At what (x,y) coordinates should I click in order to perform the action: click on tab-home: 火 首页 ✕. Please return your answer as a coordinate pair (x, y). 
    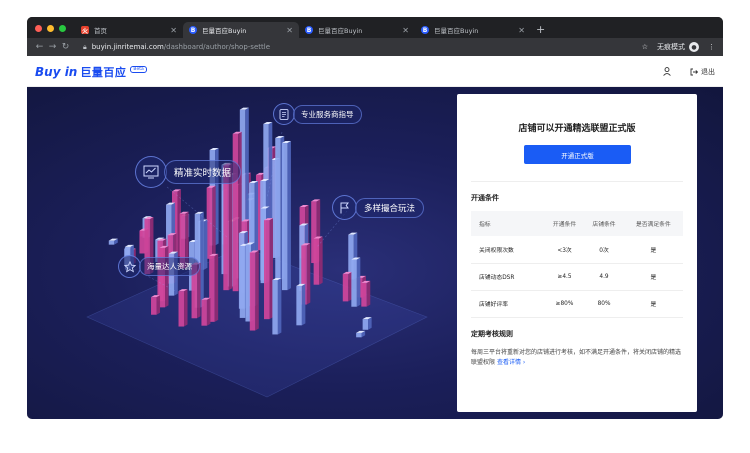
    Looking at the image, I should click on (129, 30).